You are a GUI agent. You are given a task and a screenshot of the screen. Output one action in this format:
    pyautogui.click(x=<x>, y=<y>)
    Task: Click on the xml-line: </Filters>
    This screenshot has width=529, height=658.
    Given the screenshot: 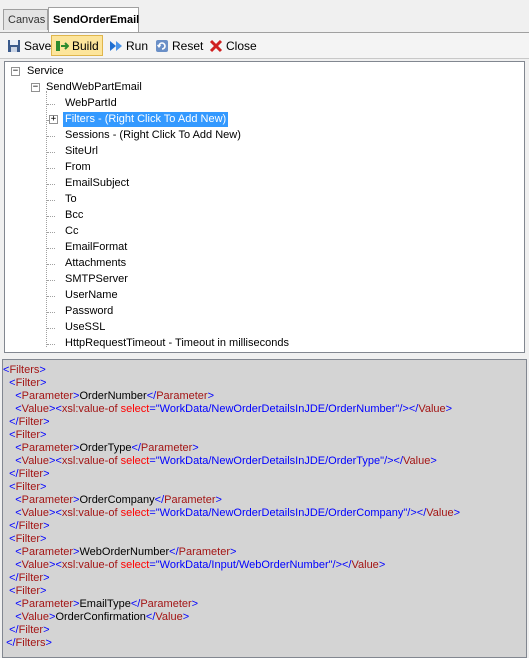 What is the action you would take?
    pyautogui.click(x=264, y=643)
    